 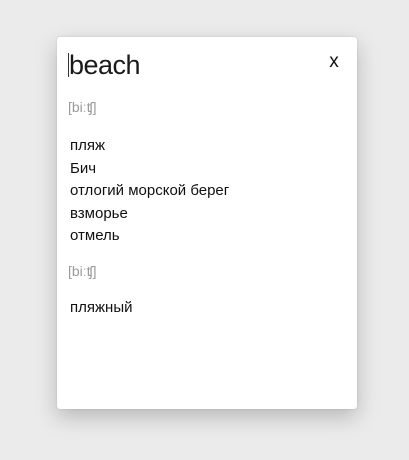 What do you see at coordinates (99, 213) in the screenshot?
I see `translation-item: взморье` at bounding box center [99, 213].